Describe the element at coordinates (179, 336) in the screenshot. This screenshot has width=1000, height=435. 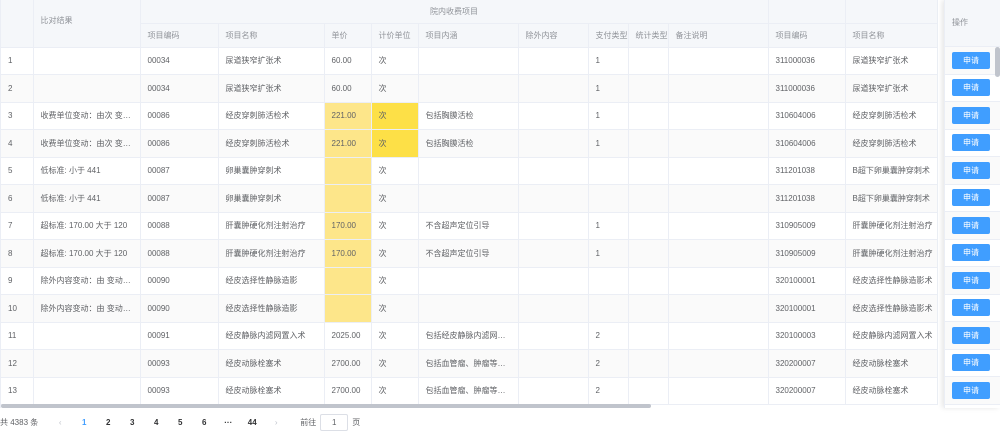
I see `item-code: 00091` at that location.